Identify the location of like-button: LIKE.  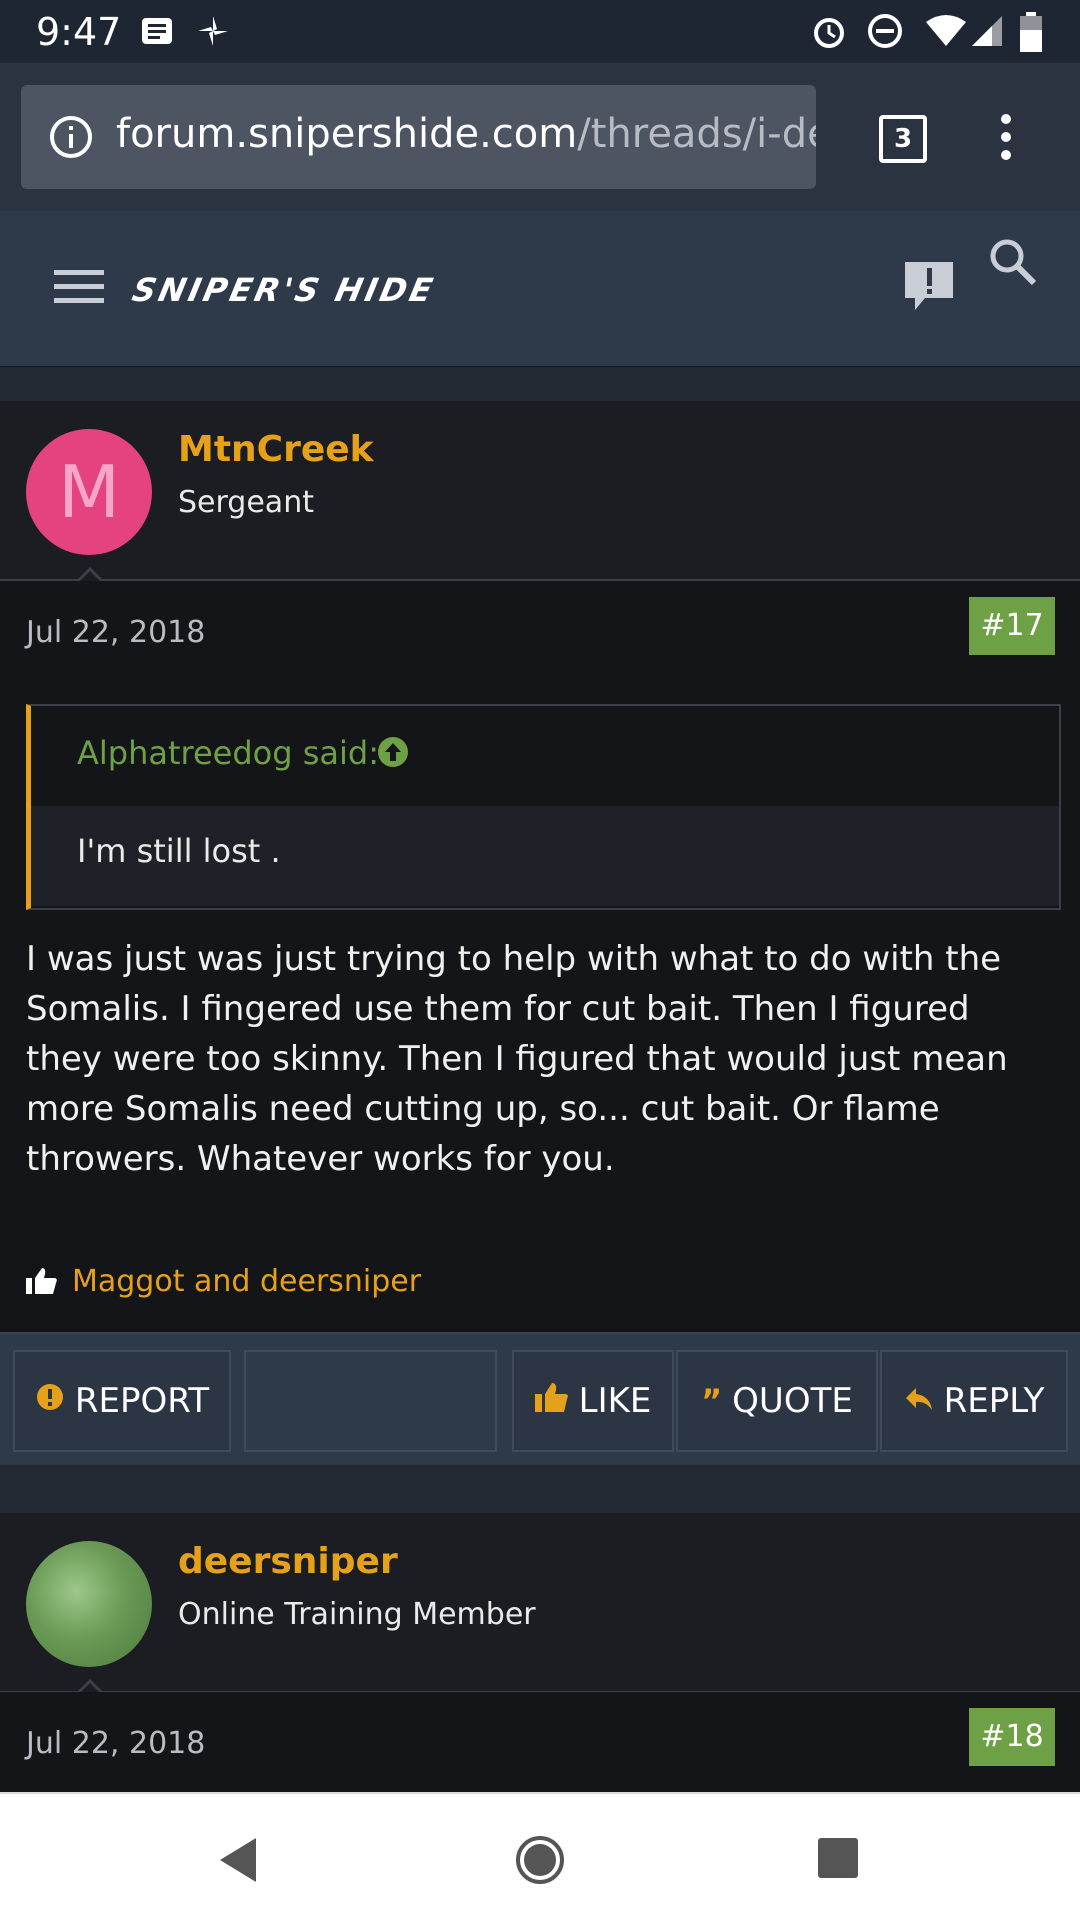
(593, 1401).